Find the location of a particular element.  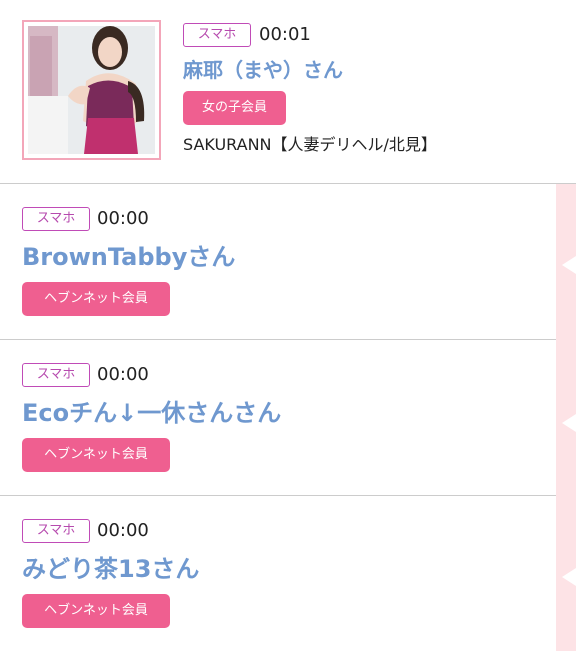

visitor-name: 麻耶（まや）さん is located at coordinates (263, 70).